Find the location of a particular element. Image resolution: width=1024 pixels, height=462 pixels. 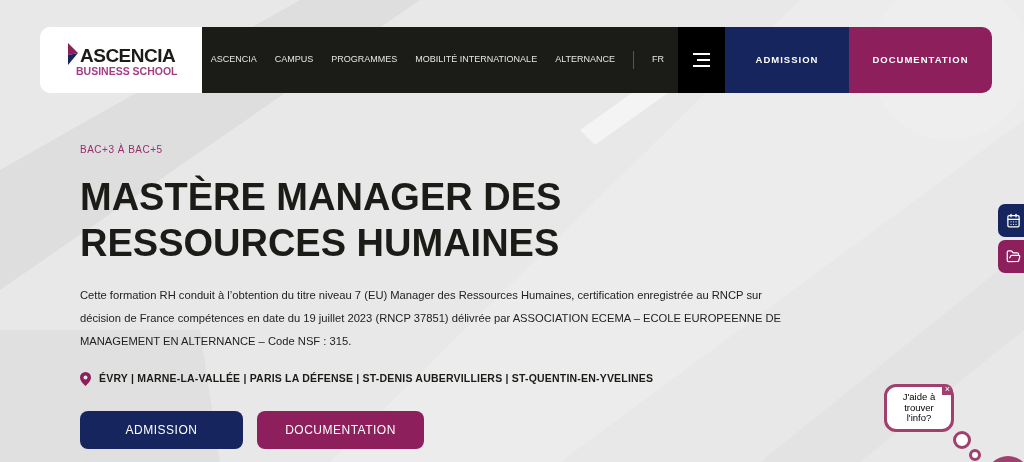

header-button: DOCUMENTATION is located at coordinates (920, 60).